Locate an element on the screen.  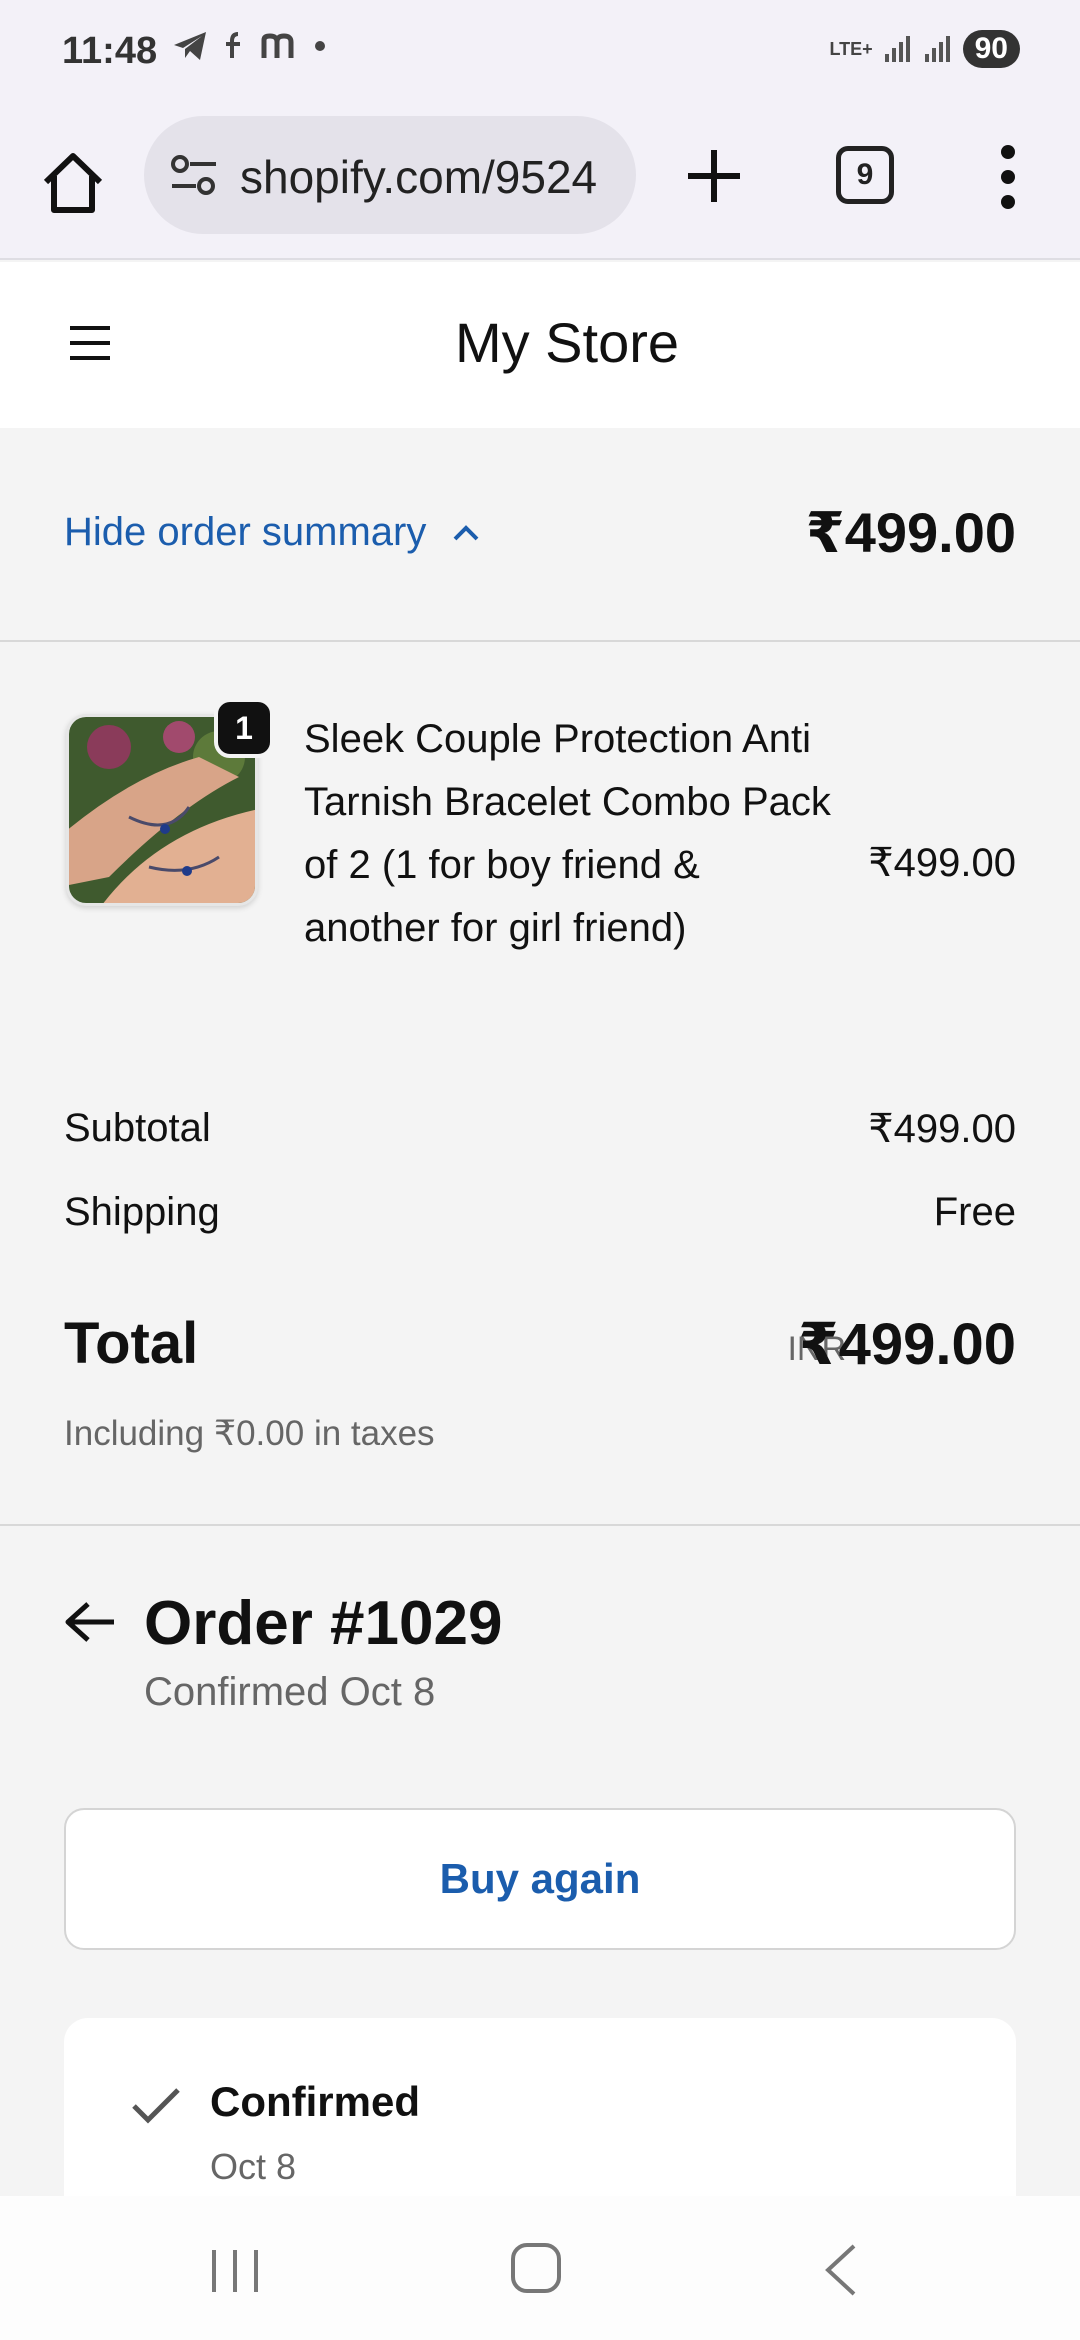
order-summary-toggle: Hide order summary ₹499.00 is located at coordinates (540, 535).